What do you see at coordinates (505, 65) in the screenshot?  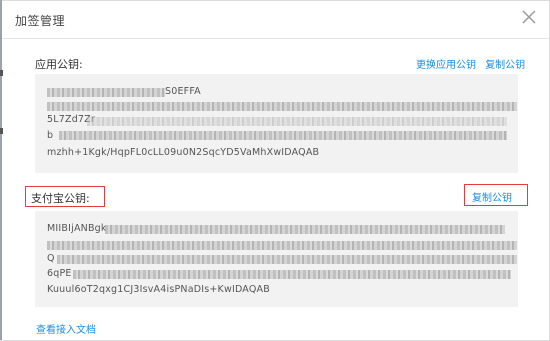 I see `copy-app-key-link: 复制公钥` at bounding box center [505, 65].